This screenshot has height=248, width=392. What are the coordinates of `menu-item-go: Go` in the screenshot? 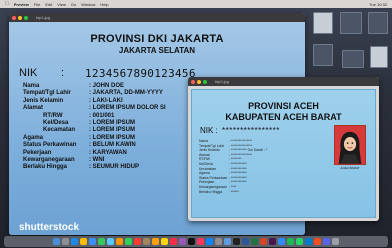 It's located at (73, 4).